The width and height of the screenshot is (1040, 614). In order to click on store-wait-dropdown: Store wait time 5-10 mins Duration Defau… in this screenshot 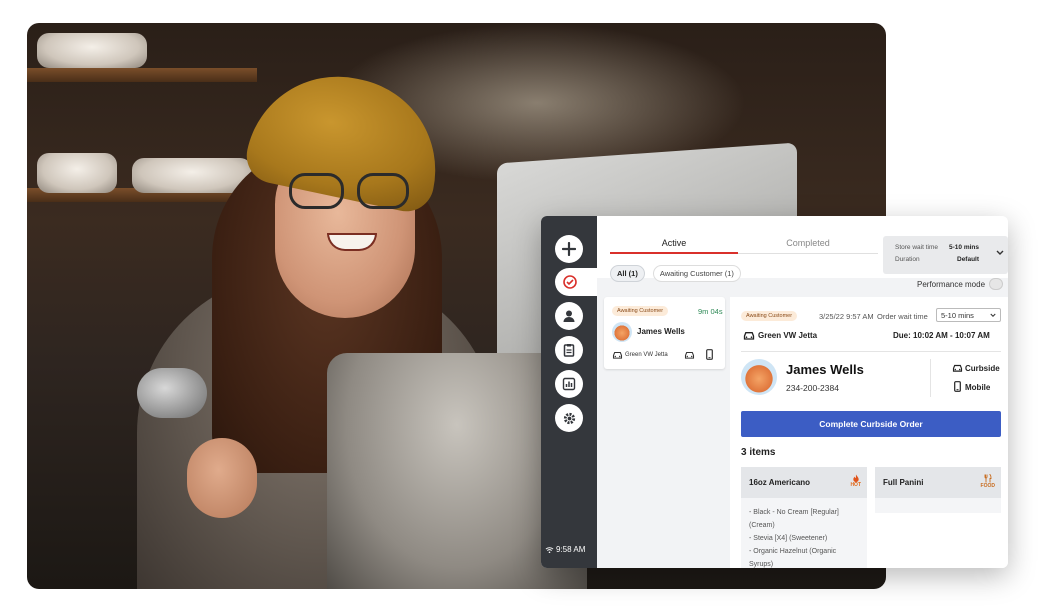, I will do `click(945, 255)`.